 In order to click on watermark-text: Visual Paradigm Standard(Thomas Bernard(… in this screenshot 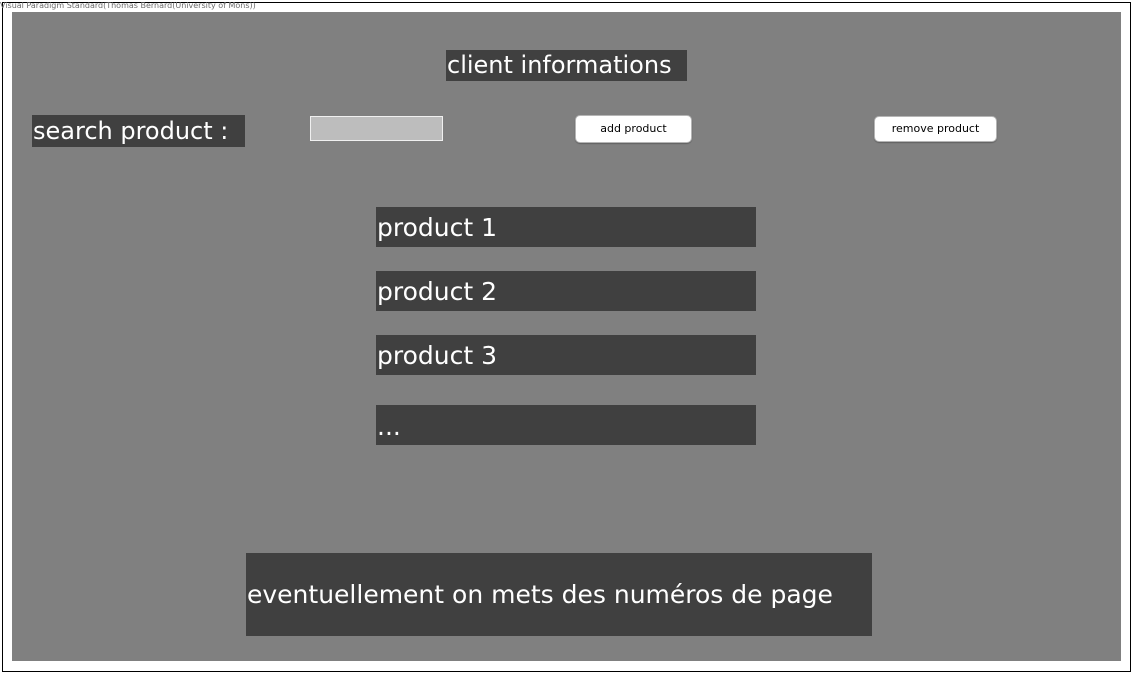, I will do `click(128, 5)`.